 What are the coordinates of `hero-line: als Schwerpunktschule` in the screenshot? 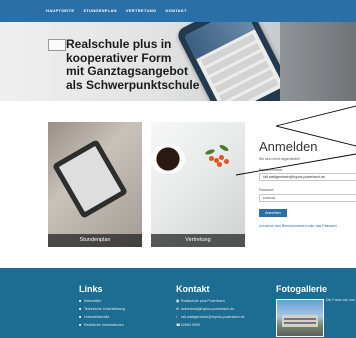 It's located at (133, 84).